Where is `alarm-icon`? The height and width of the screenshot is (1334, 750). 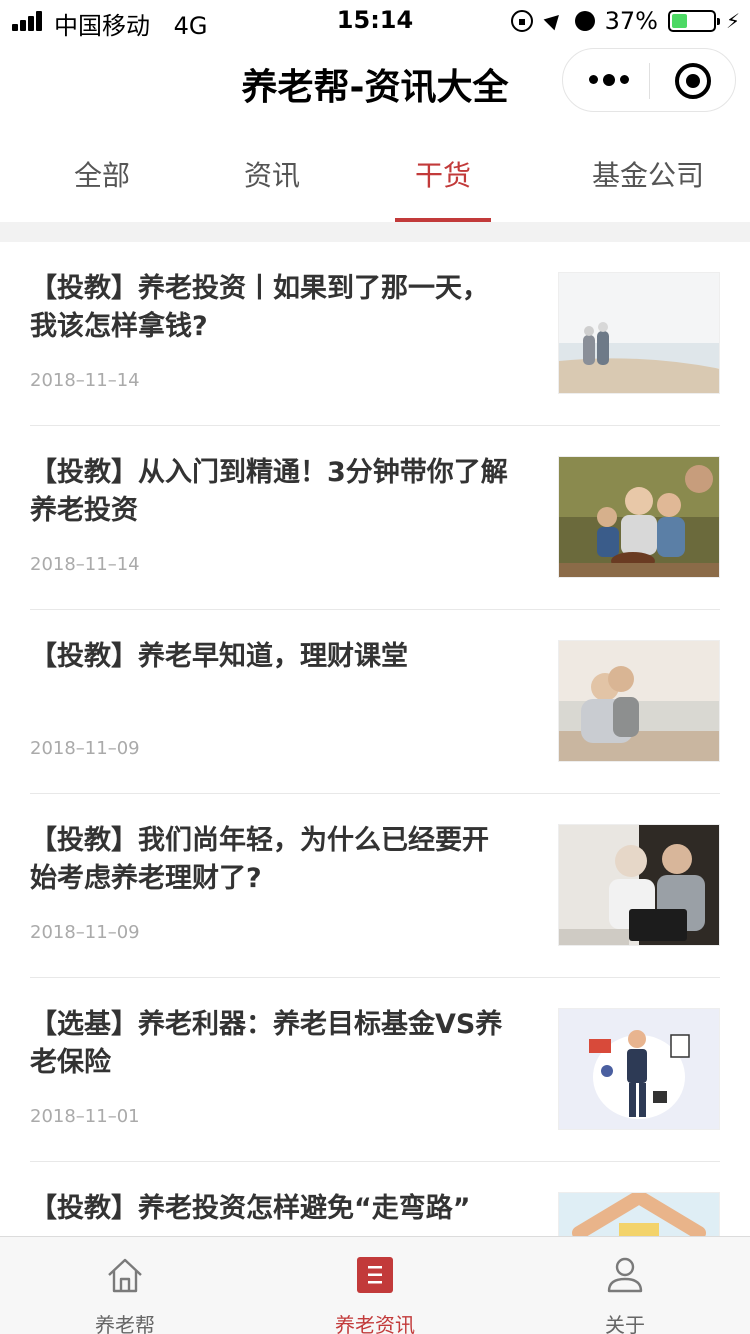 alarm-icon is located at coordinates (584, 21).